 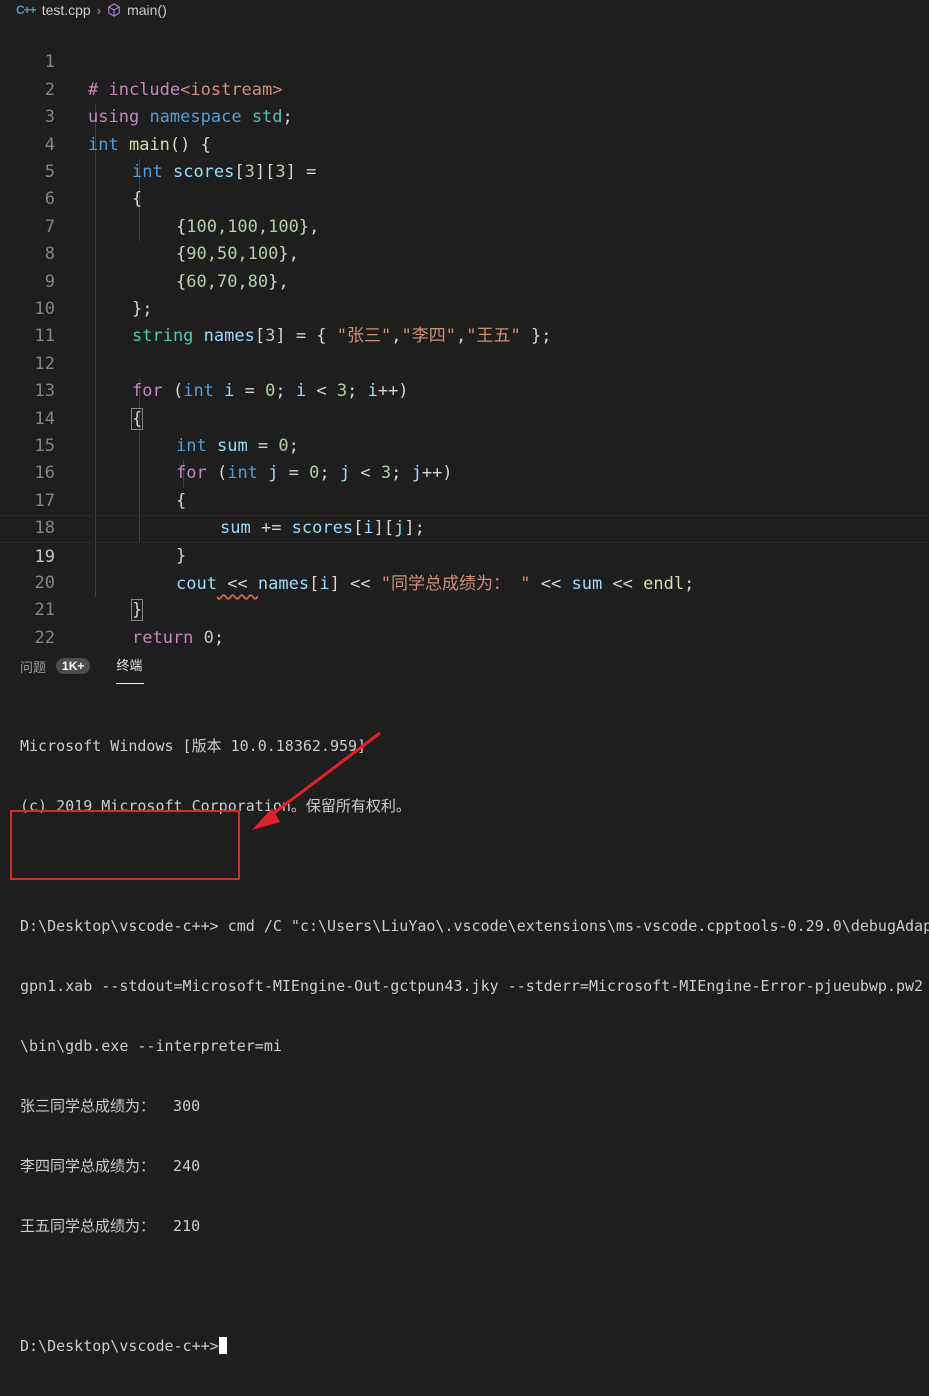 I want to click on terminal-result-line: 王五同学总成绩为： 210, so click(x=110, y=1226).